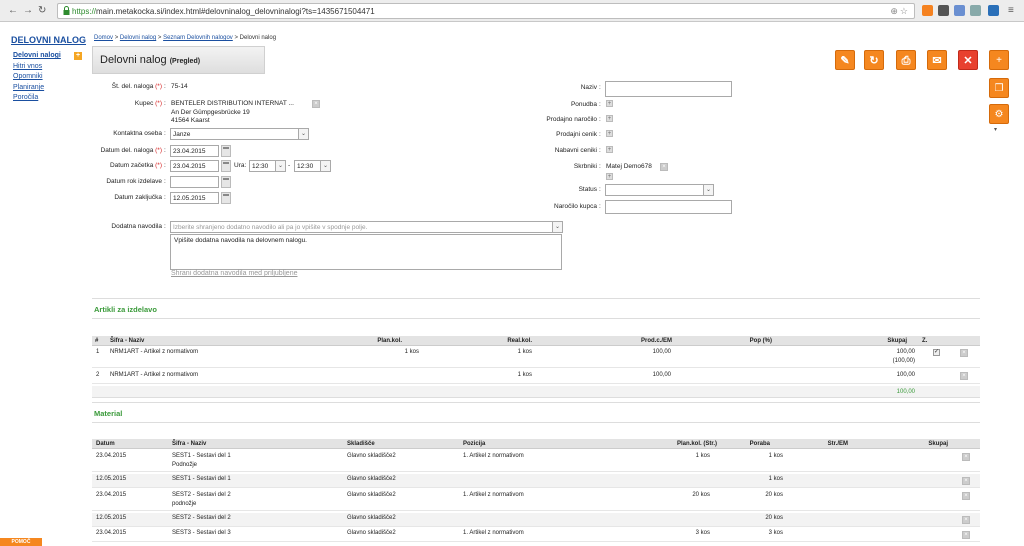 The image size is (1024, 546). I want to click on reload-icon: ↻, so click(42, 11).